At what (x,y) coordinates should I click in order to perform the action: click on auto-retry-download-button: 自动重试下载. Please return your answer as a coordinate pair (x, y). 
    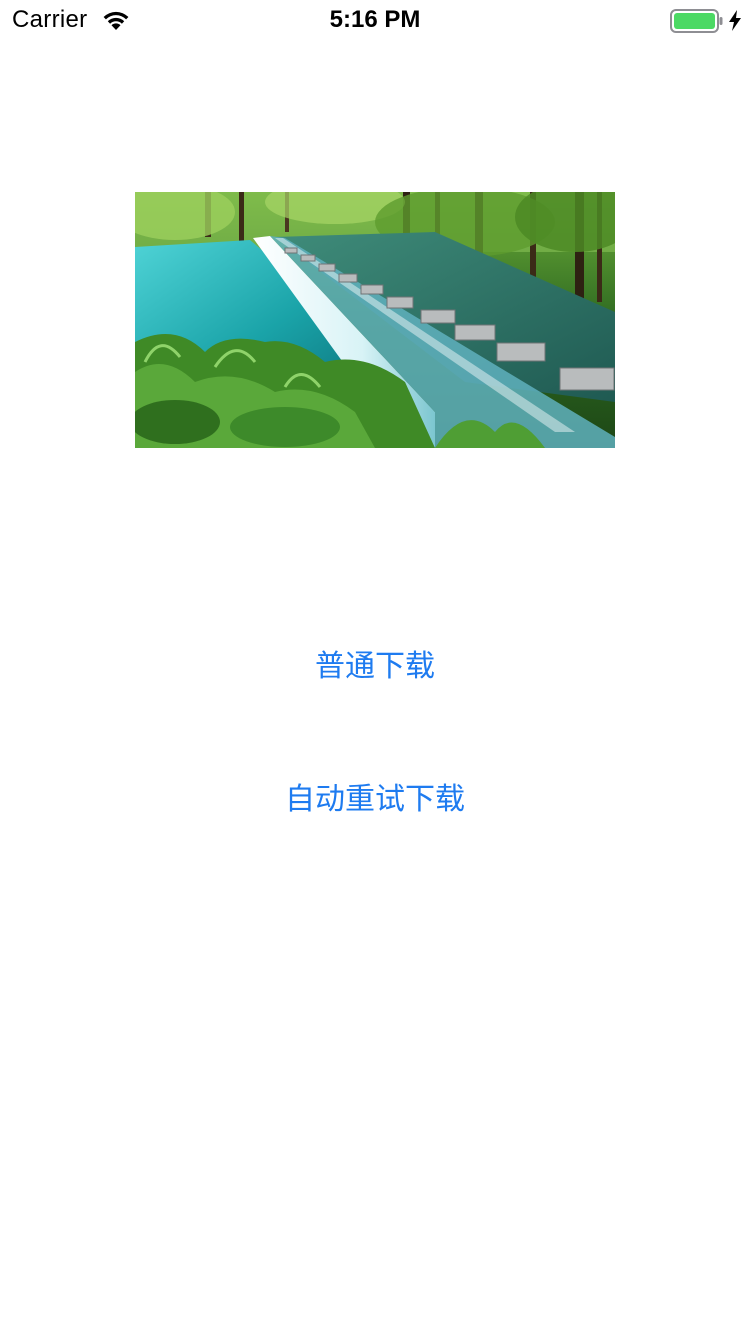
    Looking at the image, I should click on (375, 800).